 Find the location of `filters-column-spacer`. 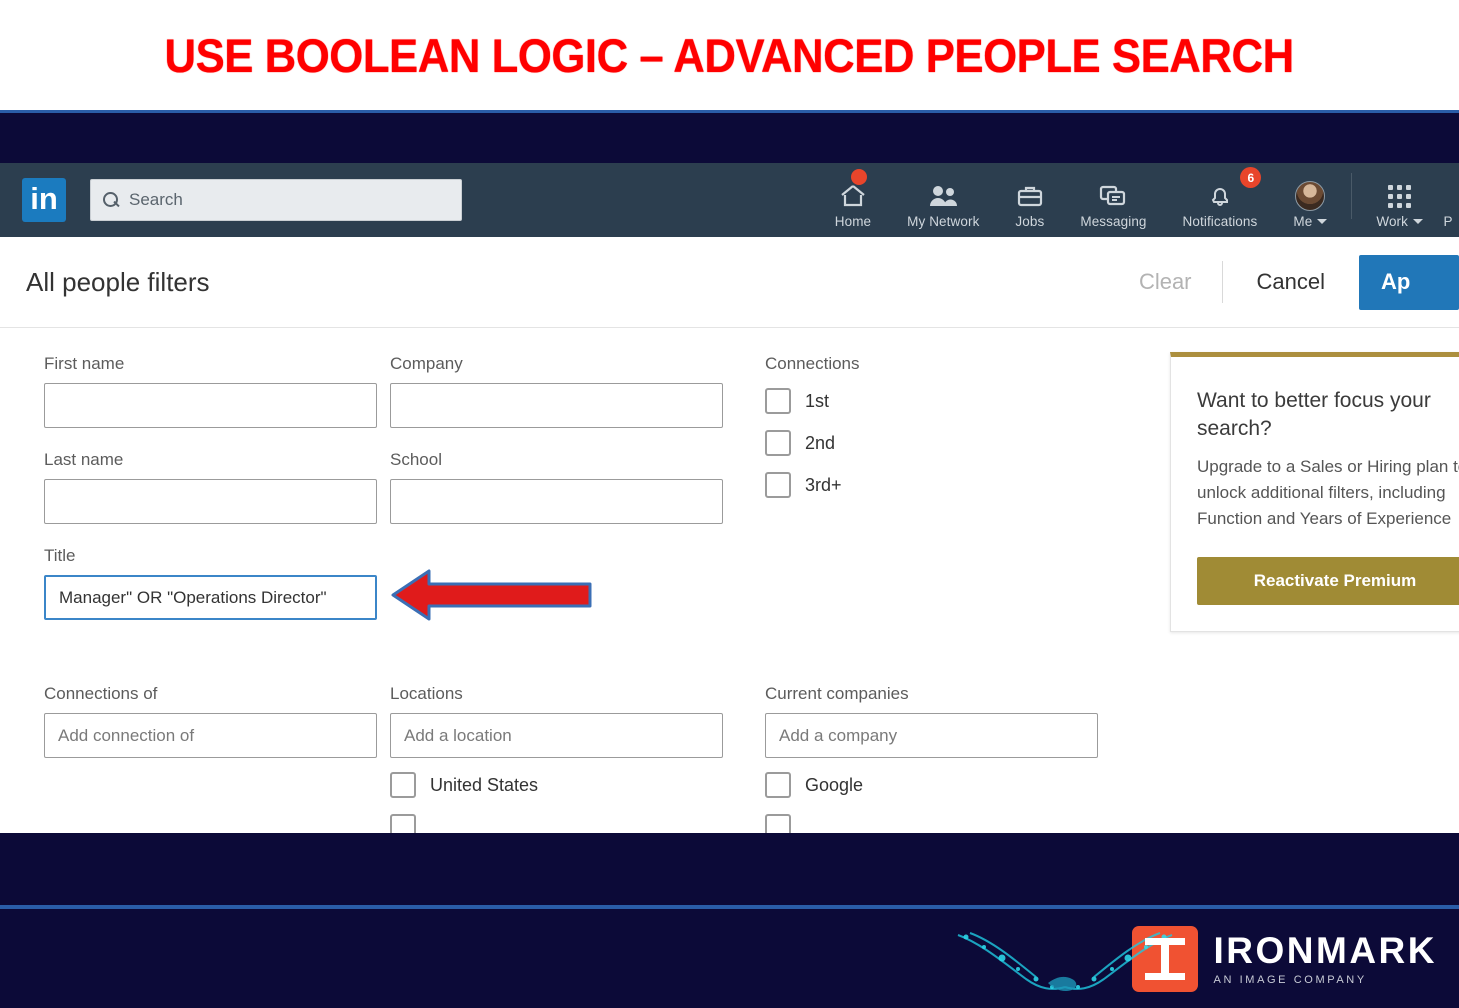

filters-column-spacer is located at coordinates (1312, 758).